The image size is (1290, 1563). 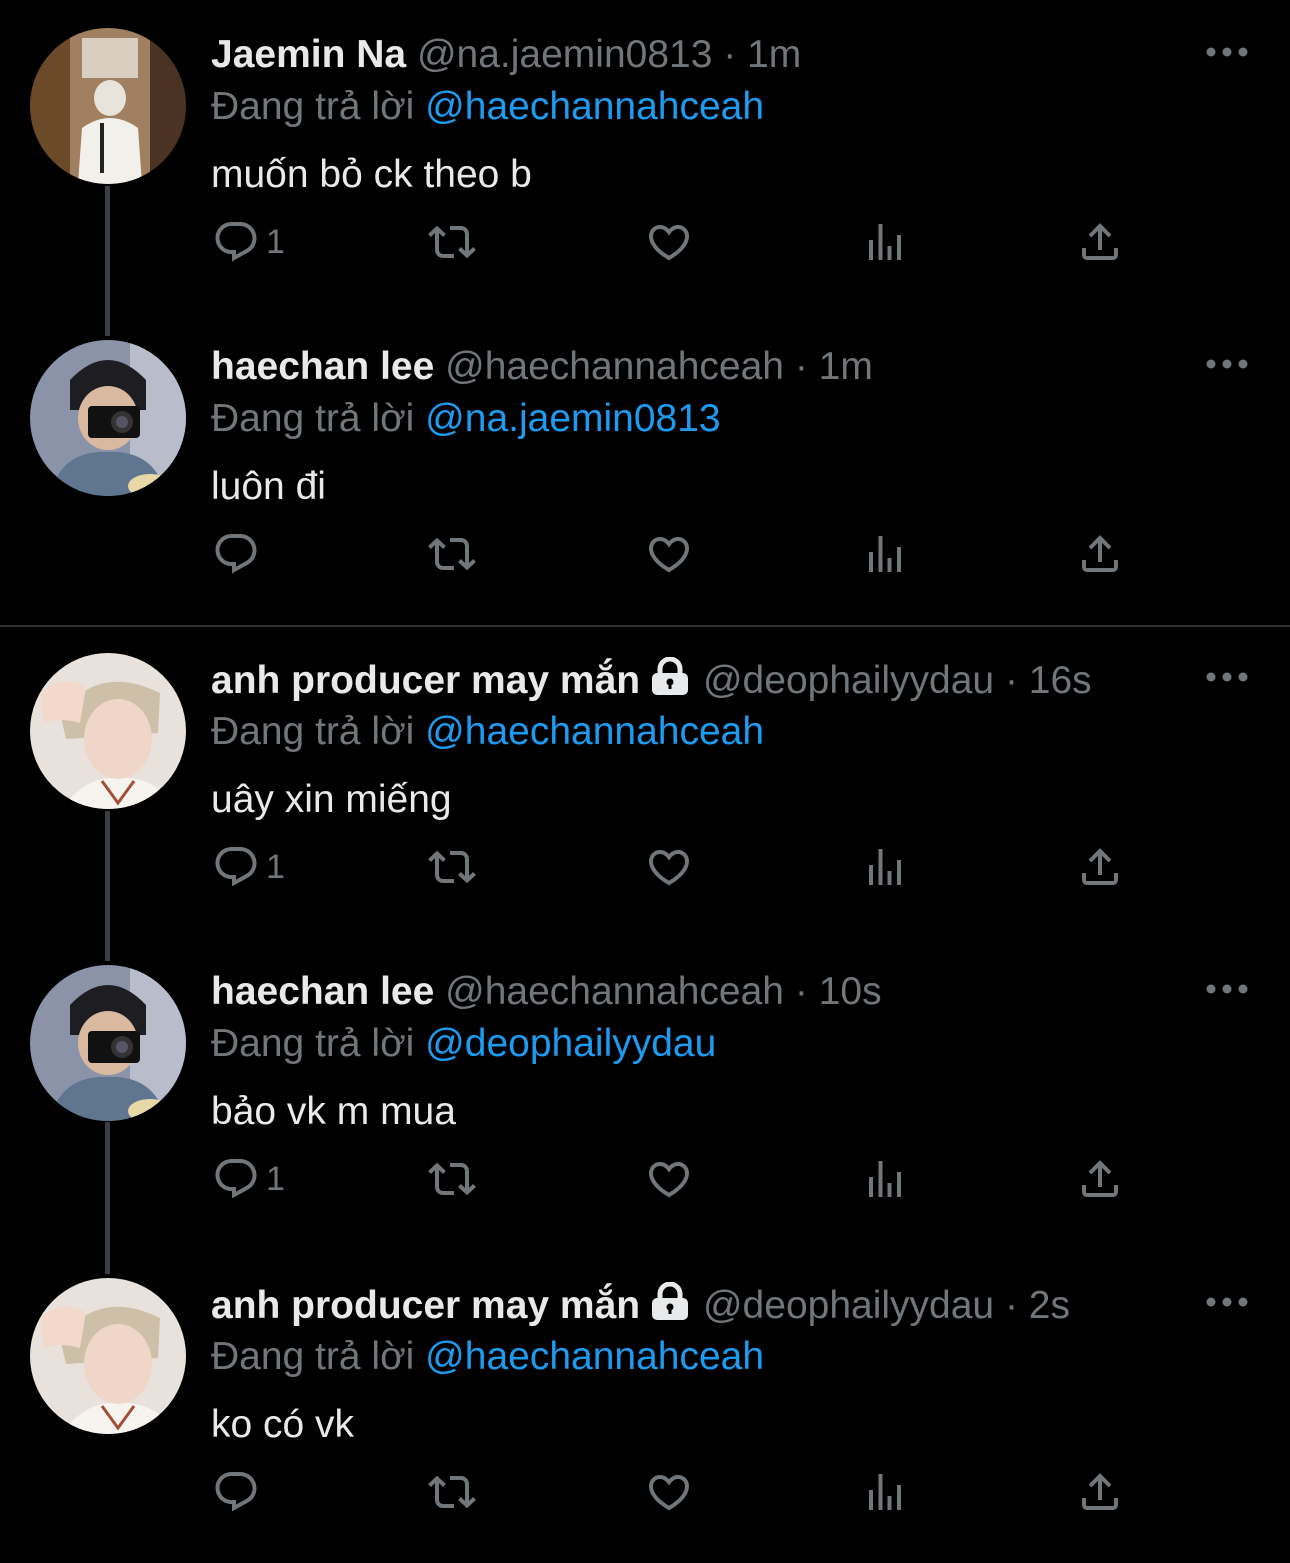 What do you see at coordinates (1049, 1305) in the screenshot?
I see `timestamp: 2s` at bounding box center [1049, 1305].